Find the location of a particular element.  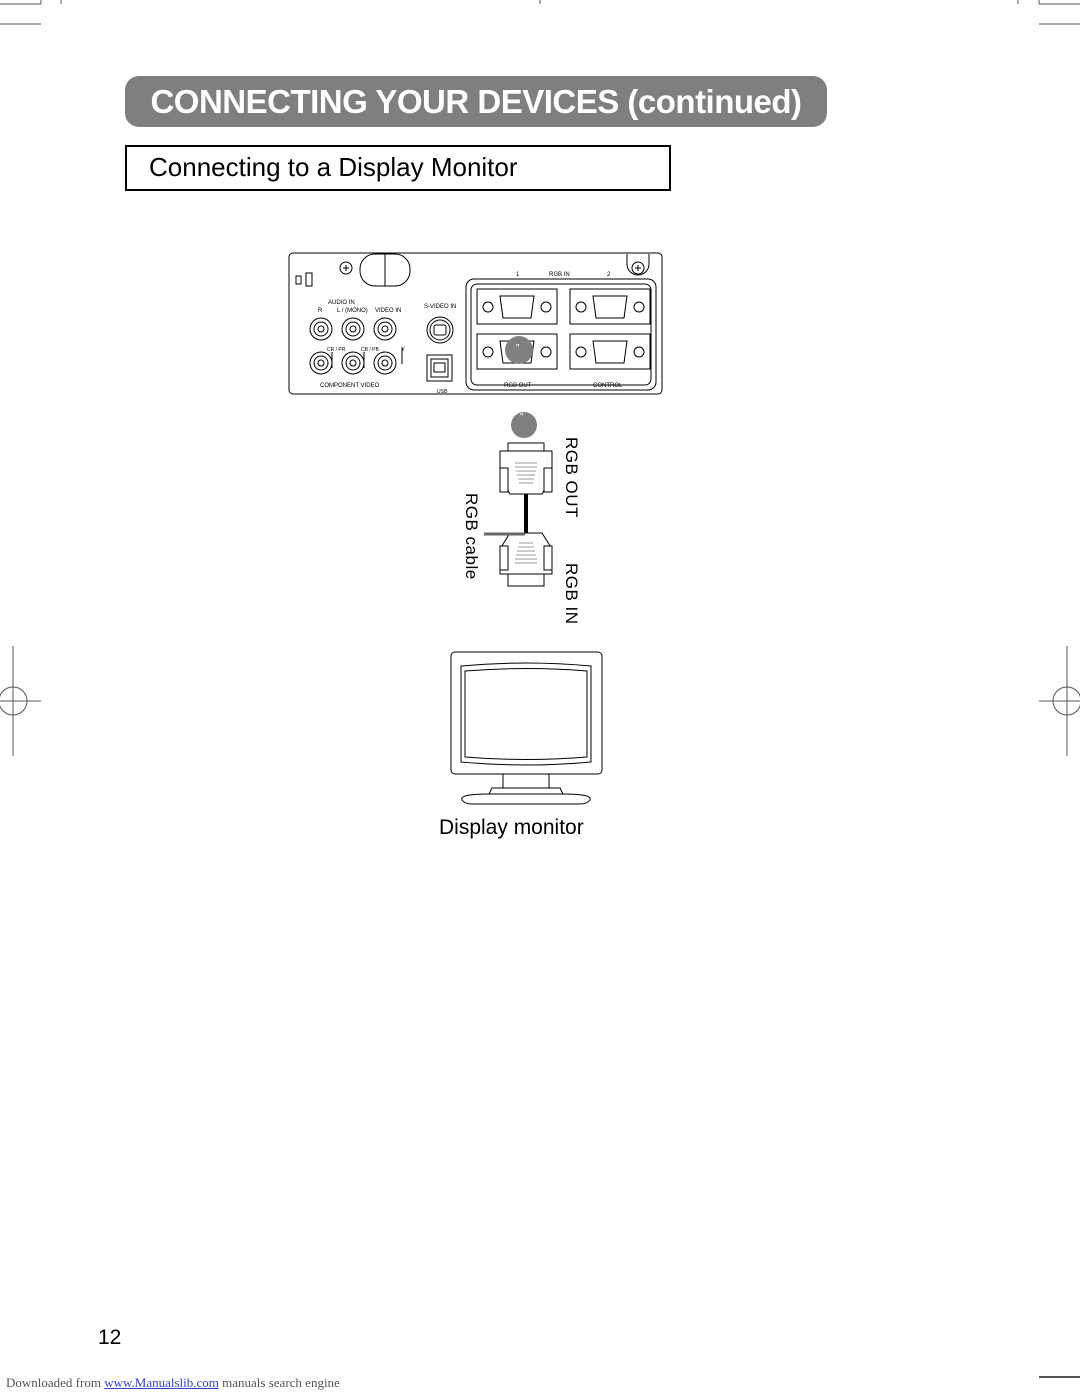

label-component-video: COMPONENT VIDEO is located at coordinates (350, 386).